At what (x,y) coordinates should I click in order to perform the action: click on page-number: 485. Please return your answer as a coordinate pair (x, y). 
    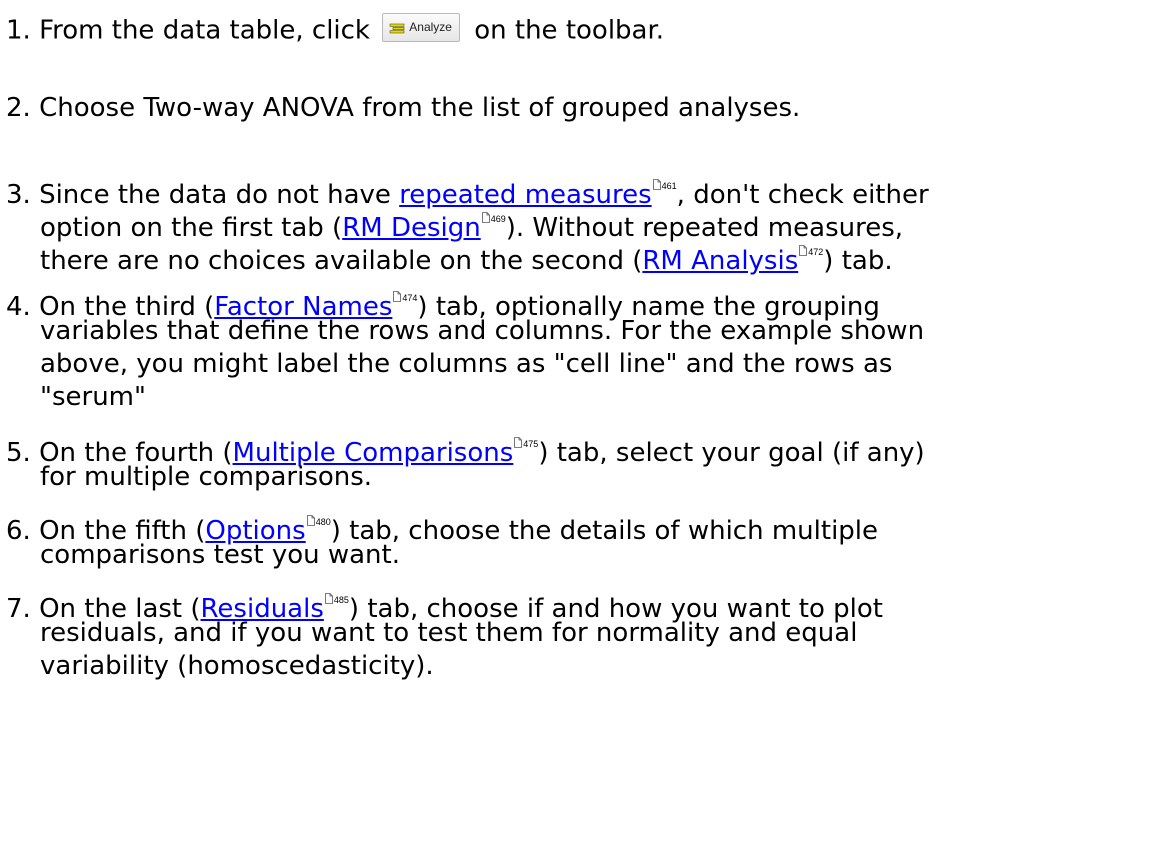
    Looking at the image, I should click on (341, 600).